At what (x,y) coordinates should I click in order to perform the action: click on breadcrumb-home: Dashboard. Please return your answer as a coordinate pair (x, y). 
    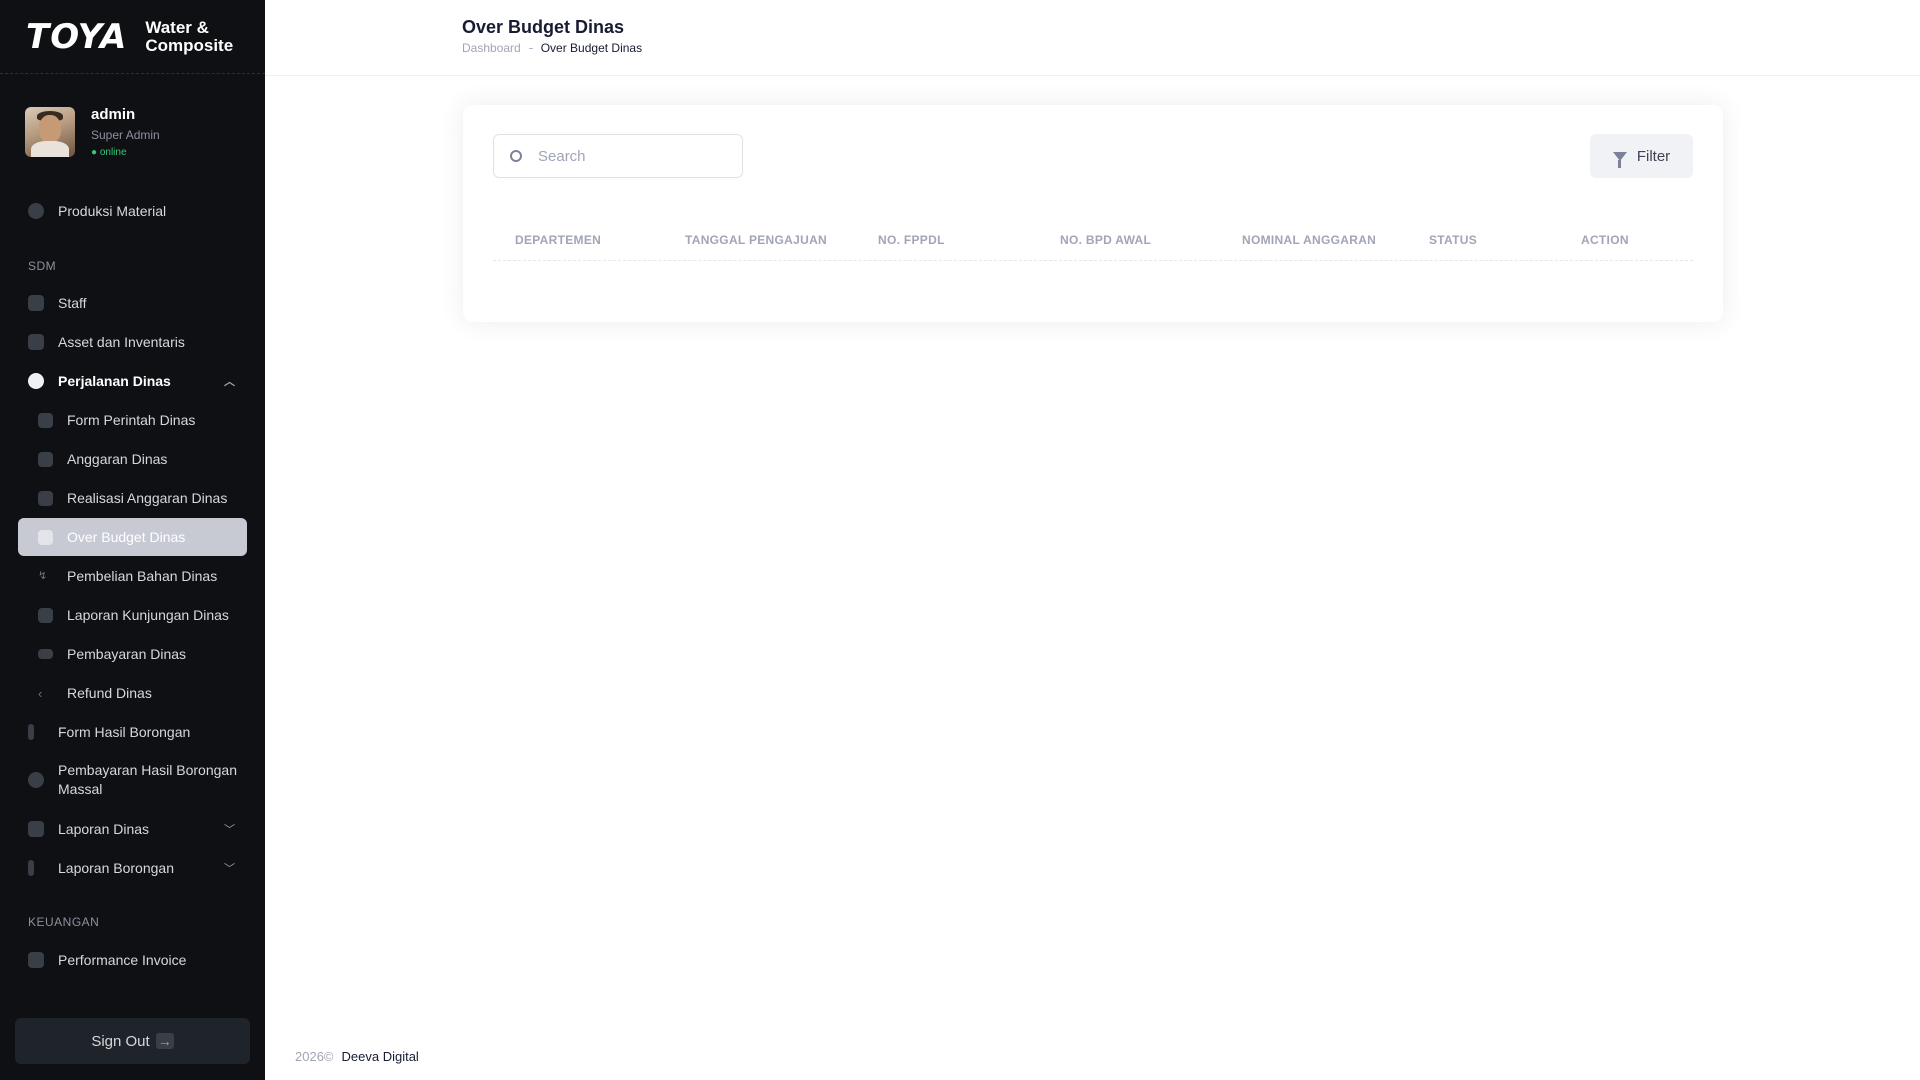
    Looking at the image, I should click on (491, 48).